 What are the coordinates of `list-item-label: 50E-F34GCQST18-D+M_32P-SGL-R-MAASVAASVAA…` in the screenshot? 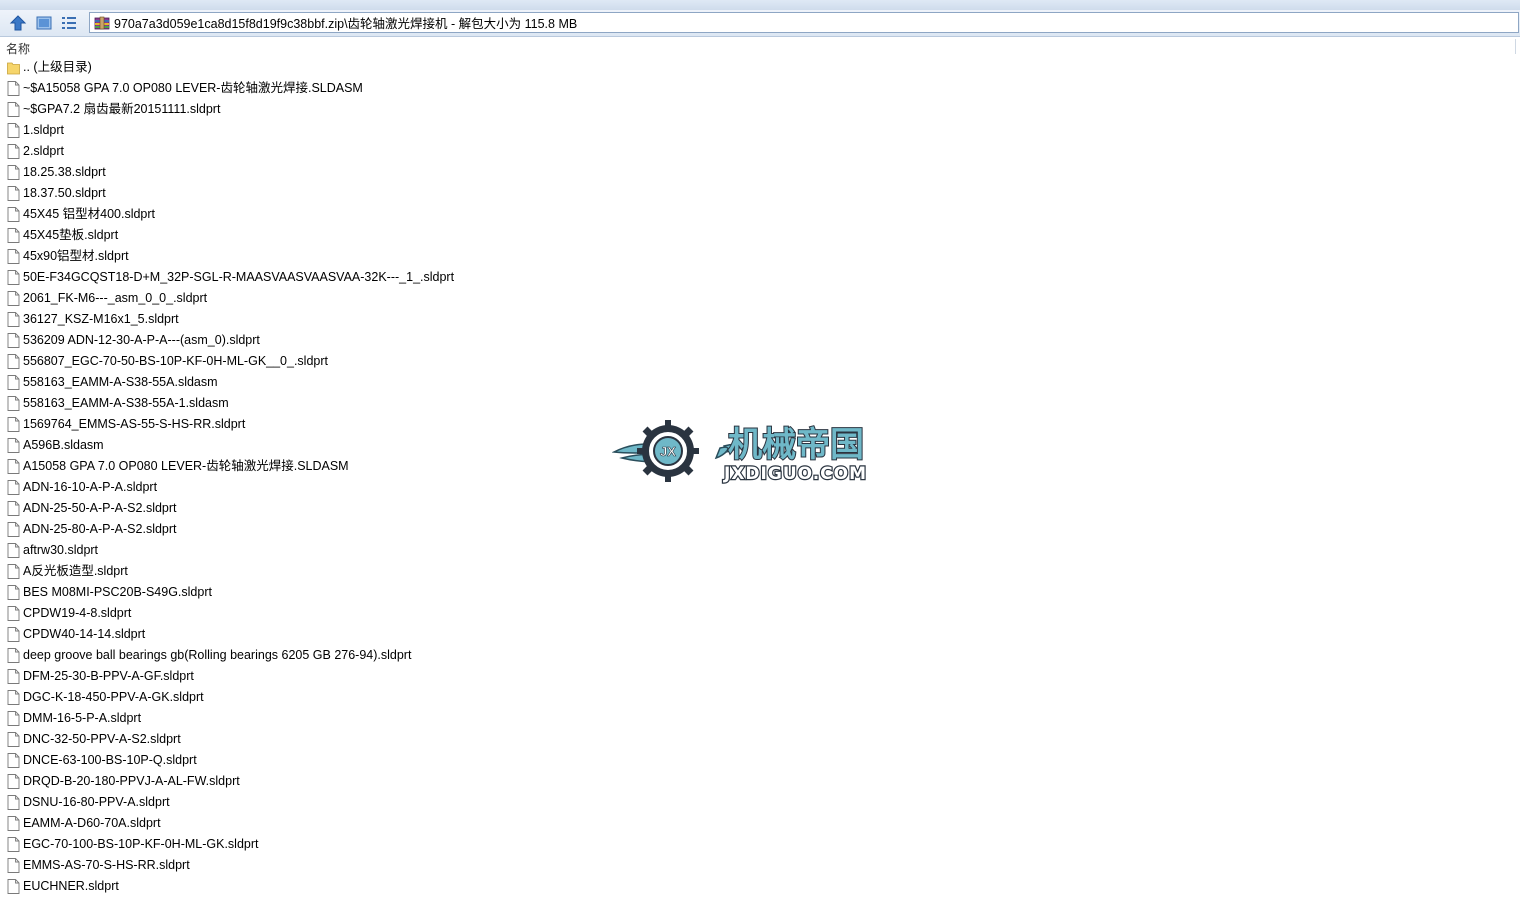 It's located at (239, 277).